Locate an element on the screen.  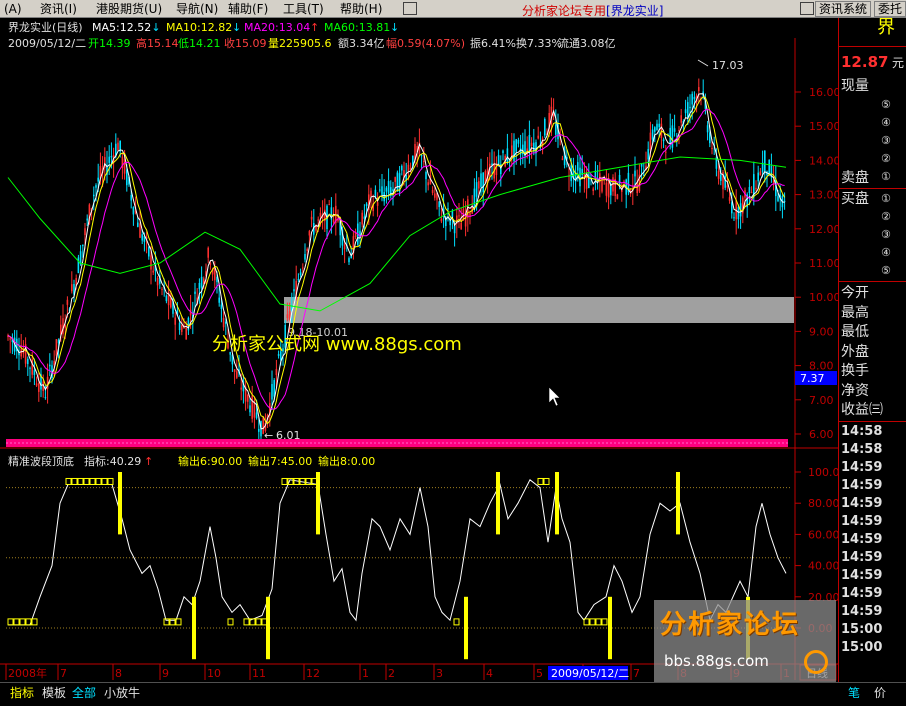
price-tick-label: 7.00 is located at coordinates (821, 400).